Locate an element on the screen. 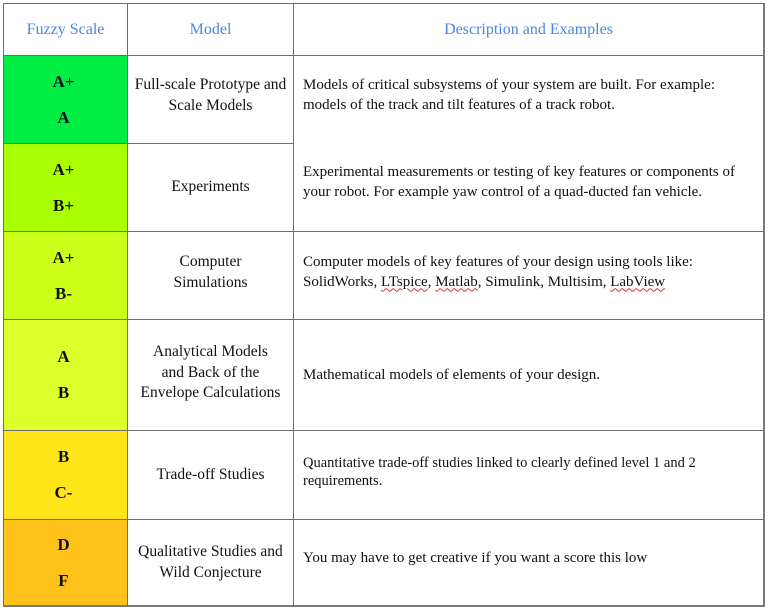  model-cell: Experiments is located at coordinates (210, 187).